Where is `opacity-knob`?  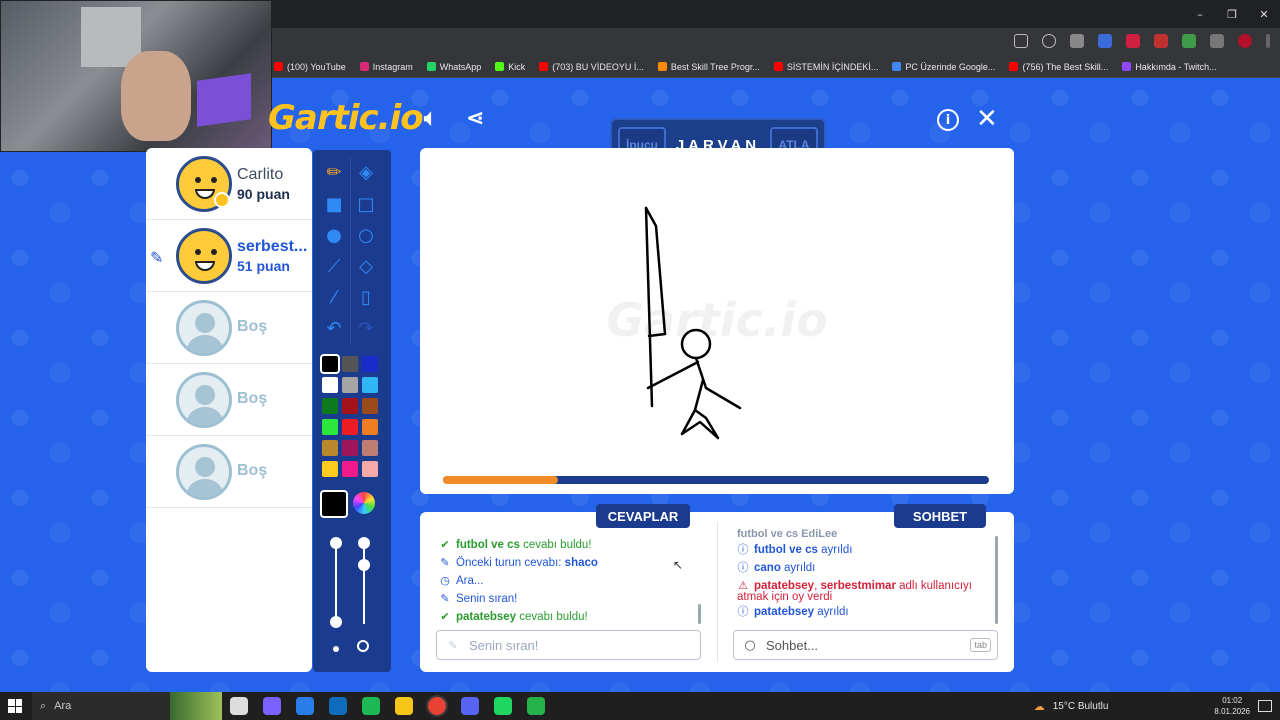
opacity-knob is located at coordinates (364, 565).